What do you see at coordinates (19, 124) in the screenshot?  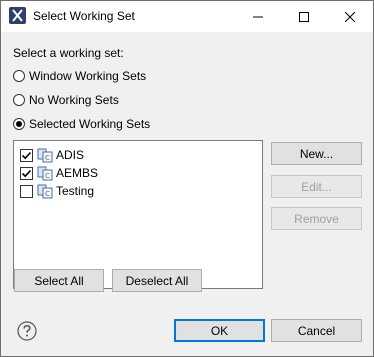 I see `radio-button-selected-icon` at bounding box center [19, 124].